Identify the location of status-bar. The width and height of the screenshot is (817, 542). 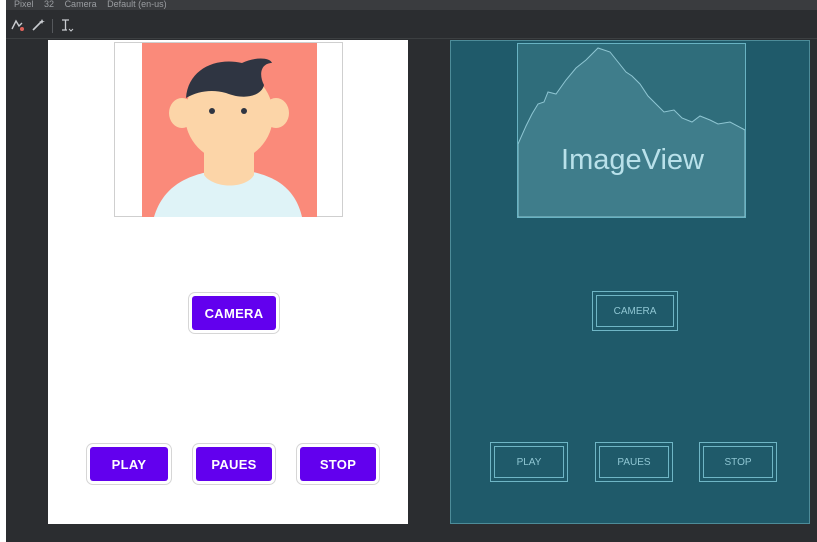
(411, 534).